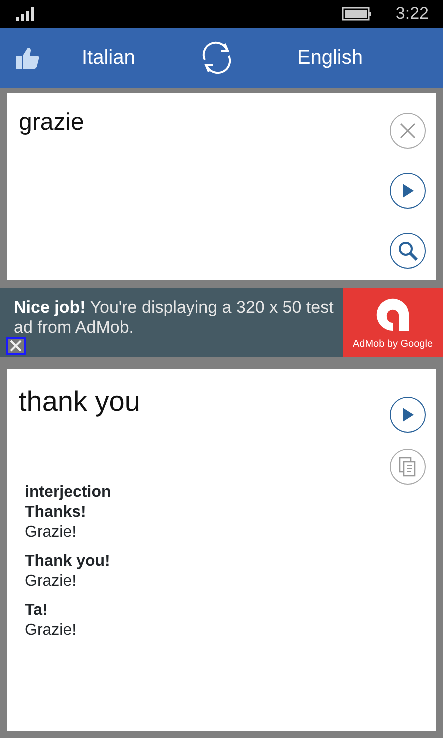  I want to click on search-icon, so click(408, 251).